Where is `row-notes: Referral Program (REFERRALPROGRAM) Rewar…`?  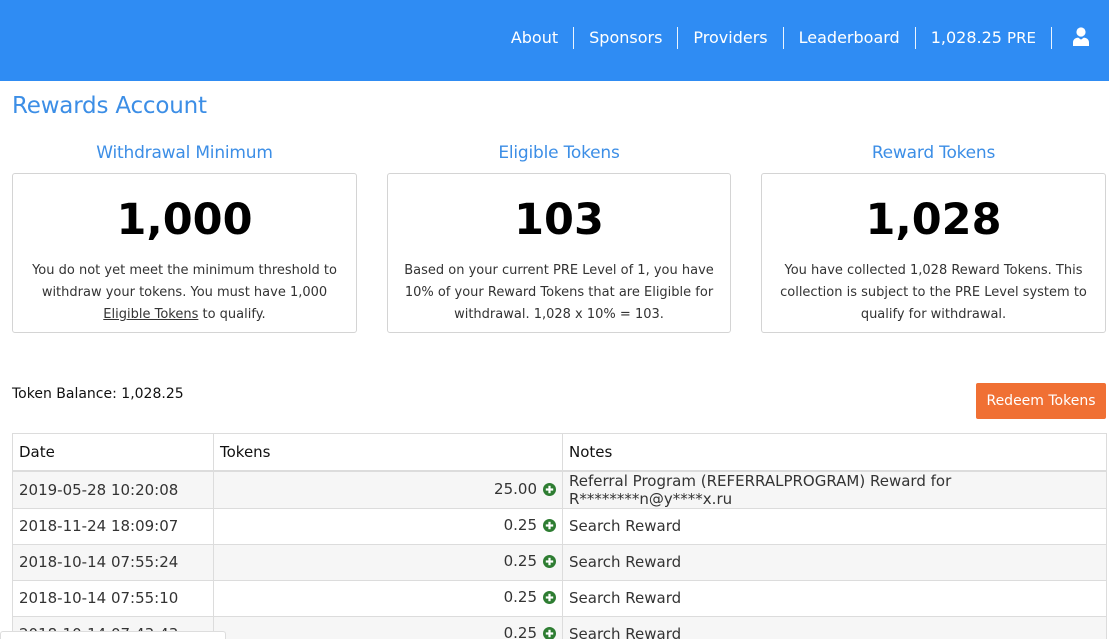 row-notes: Referral Program (REFERRALPROGRAM) Rewar… is located at coordinates (834, 489).